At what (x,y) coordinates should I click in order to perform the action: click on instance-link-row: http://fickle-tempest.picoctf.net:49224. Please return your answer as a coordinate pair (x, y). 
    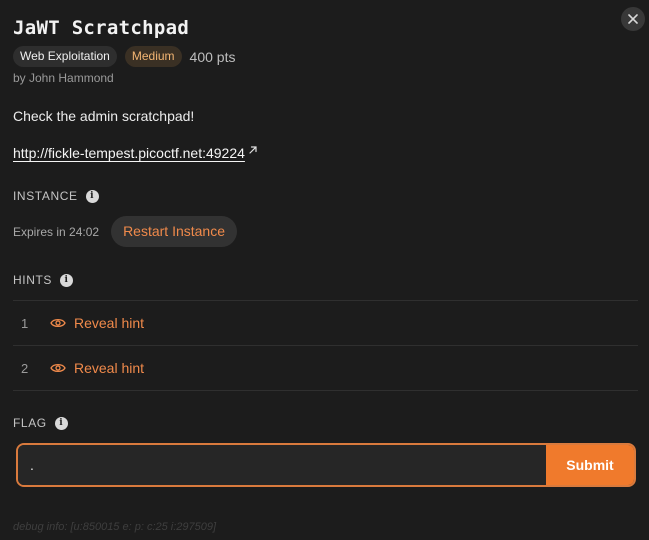
    Looking at the image, I should click on (135, 153).